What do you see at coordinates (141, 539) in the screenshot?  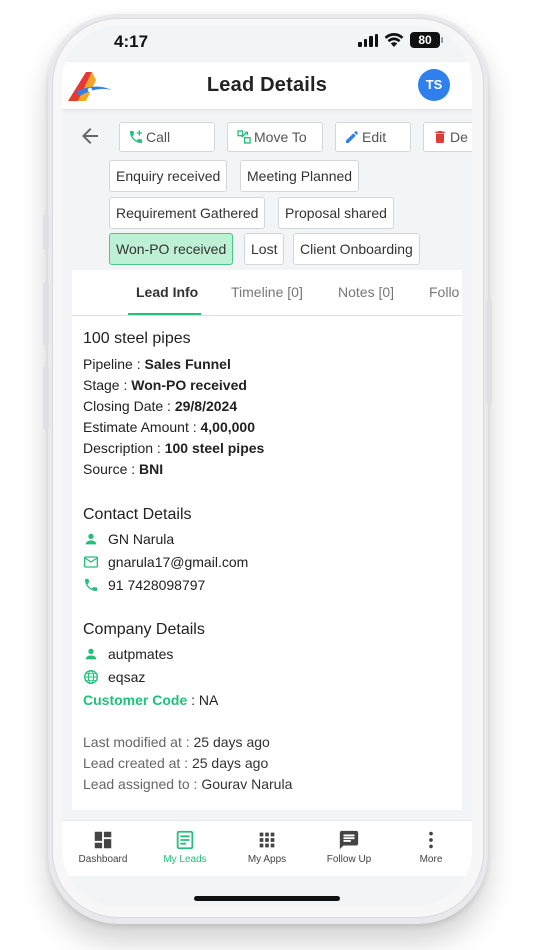 I see `contact-name: GN Narula` at bounding box center [141, 539].